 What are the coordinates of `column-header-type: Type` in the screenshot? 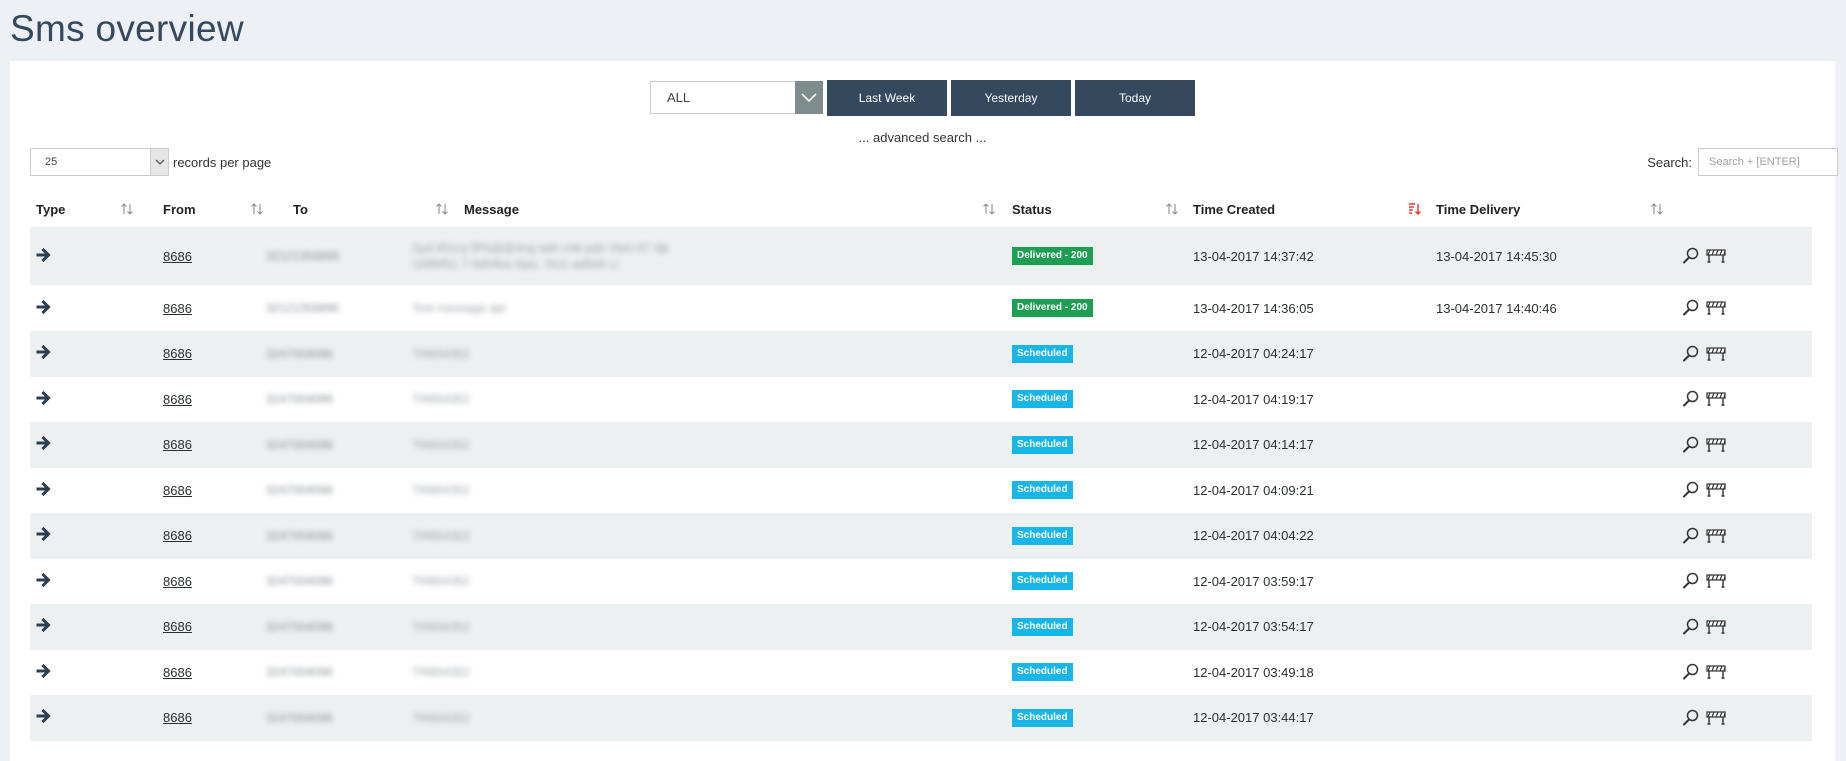 It's located at (50, 209).